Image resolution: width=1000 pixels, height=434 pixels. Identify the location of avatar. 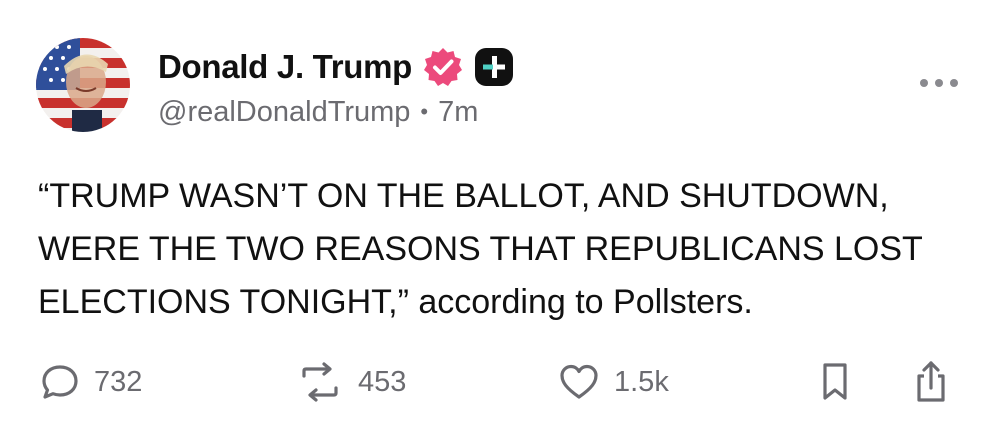
(83, 85).